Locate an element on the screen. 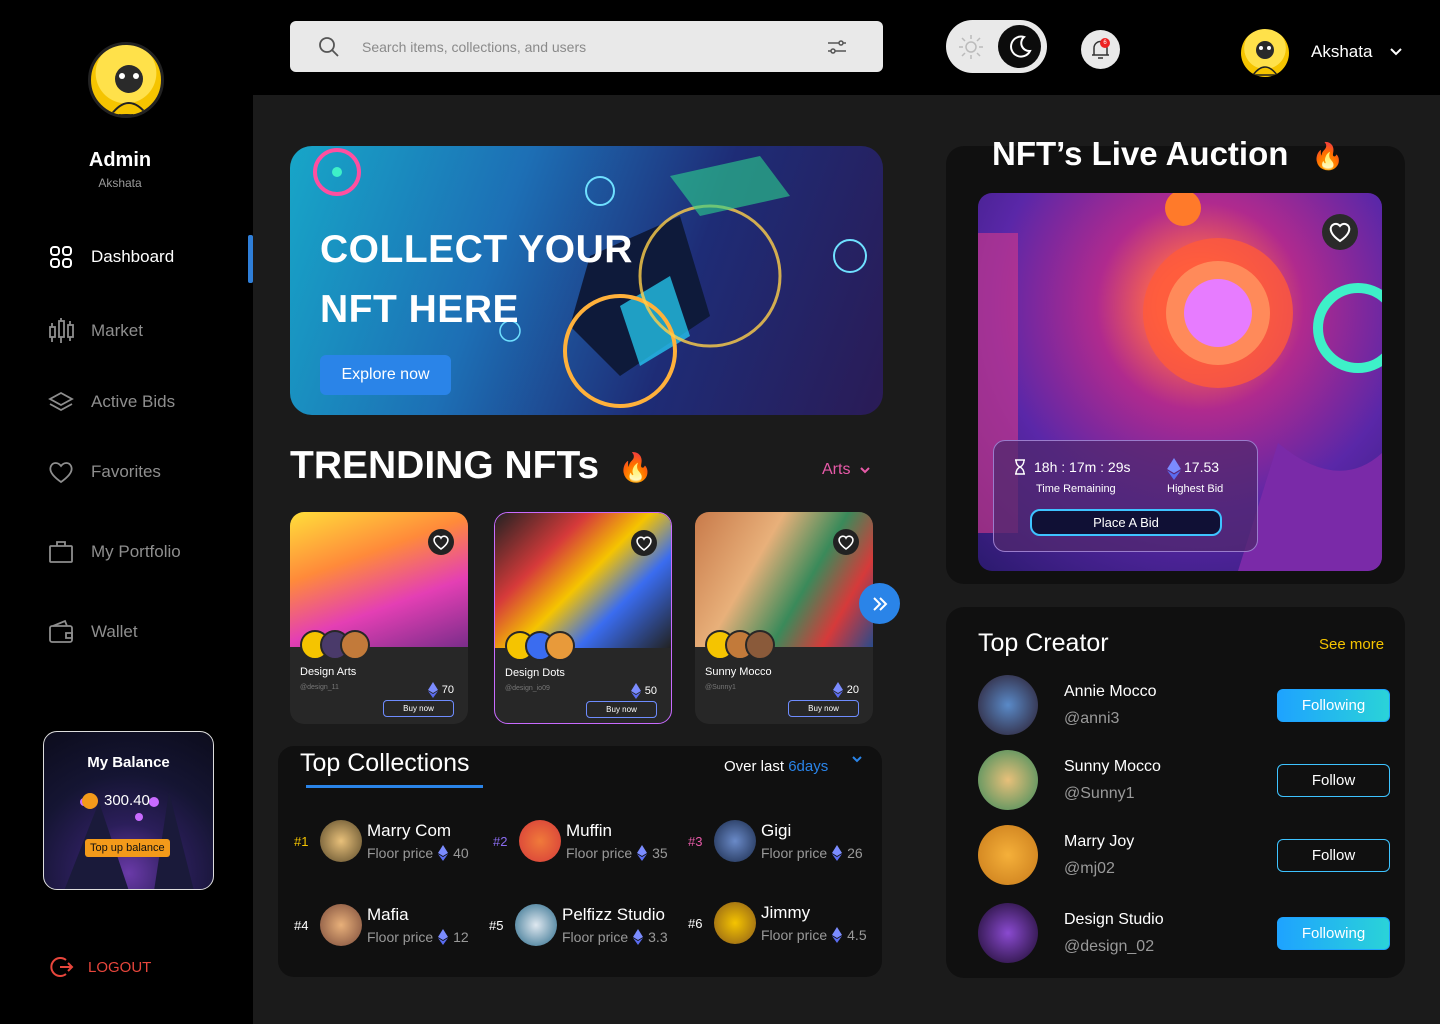 This screenshot has height=1024, width=1440. market-icon is located at coordinates (61, 330).